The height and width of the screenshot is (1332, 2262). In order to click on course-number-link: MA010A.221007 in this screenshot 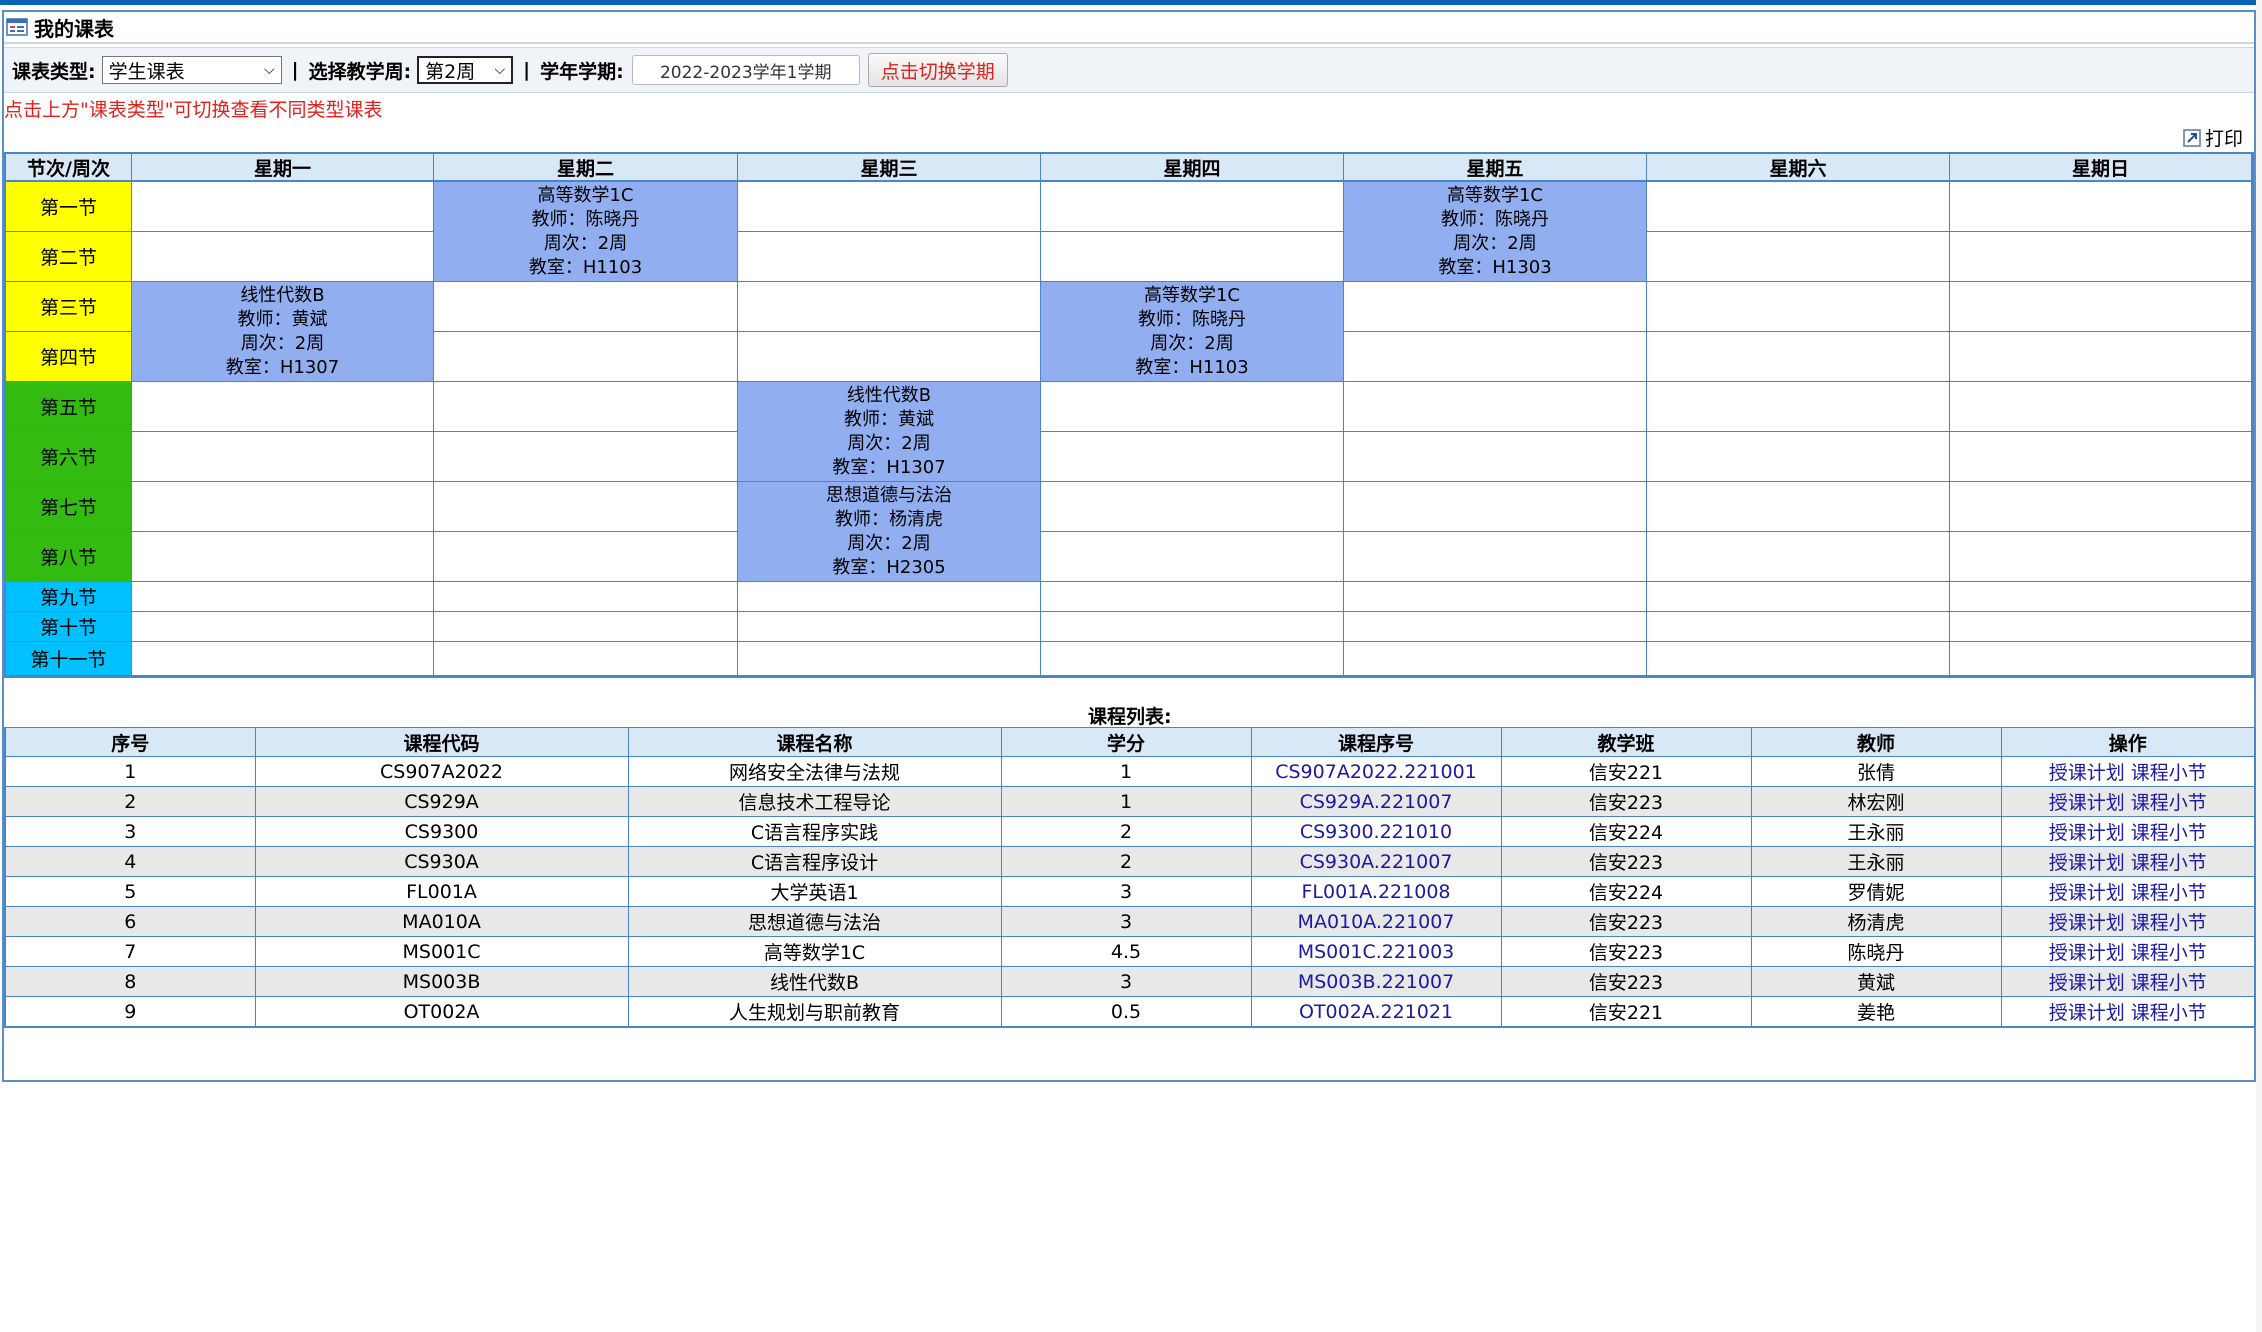, I will do `click(1376, 921)`.